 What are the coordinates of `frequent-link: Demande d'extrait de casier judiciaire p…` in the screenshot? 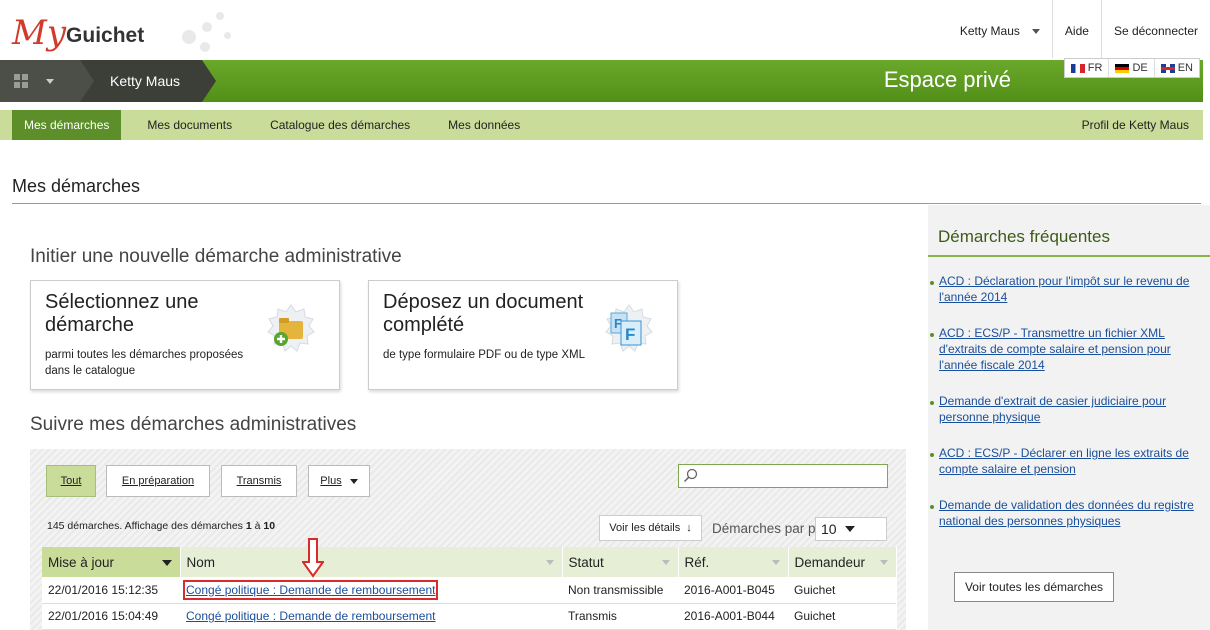 It's located at (1052, 409).